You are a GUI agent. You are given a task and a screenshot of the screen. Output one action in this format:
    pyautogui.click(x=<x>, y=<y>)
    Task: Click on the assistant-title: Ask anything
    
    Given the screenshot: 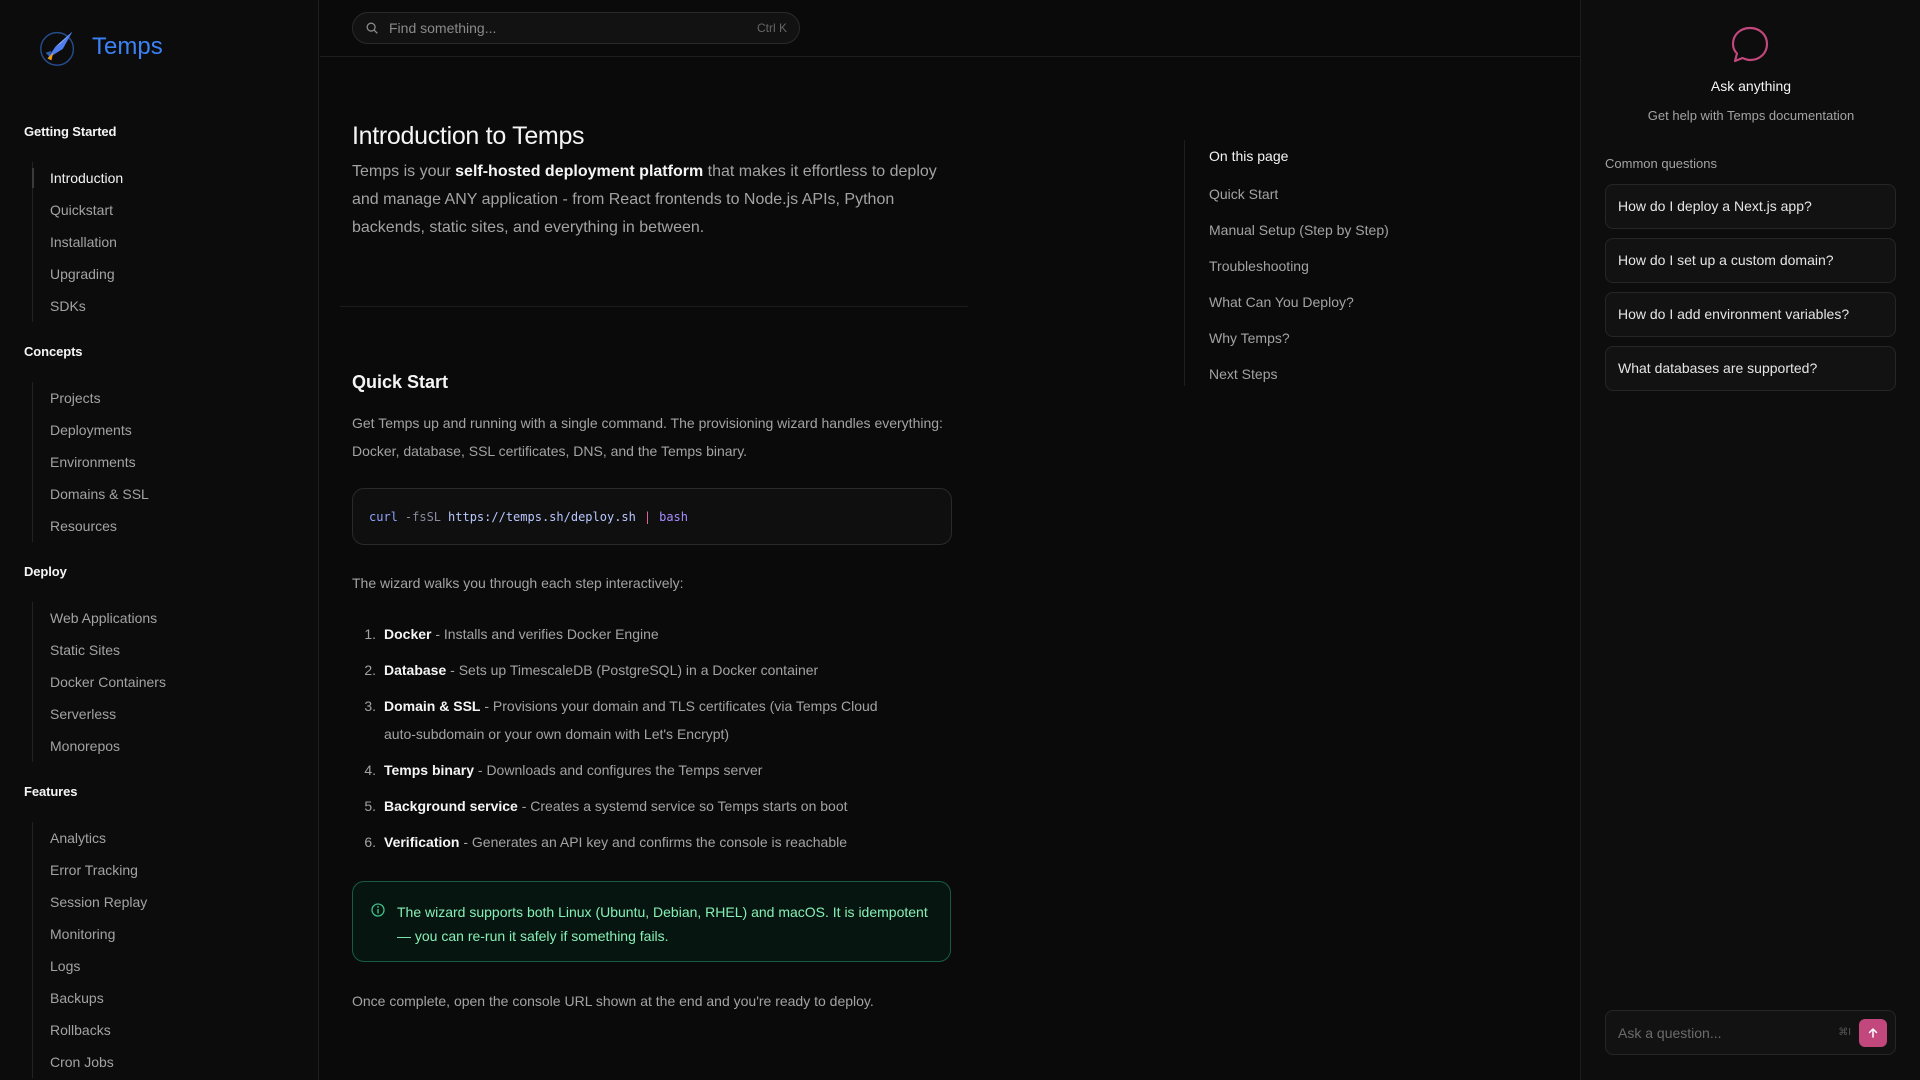 What is the action you would take?
    pyautogui.click(x=1751, y=86)
    